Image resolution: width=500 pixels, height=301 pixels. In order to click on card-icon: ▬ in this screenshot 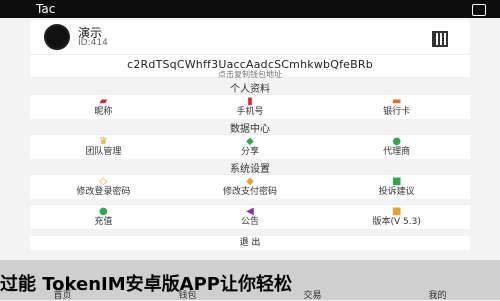, I will do `click(396, 101)`.